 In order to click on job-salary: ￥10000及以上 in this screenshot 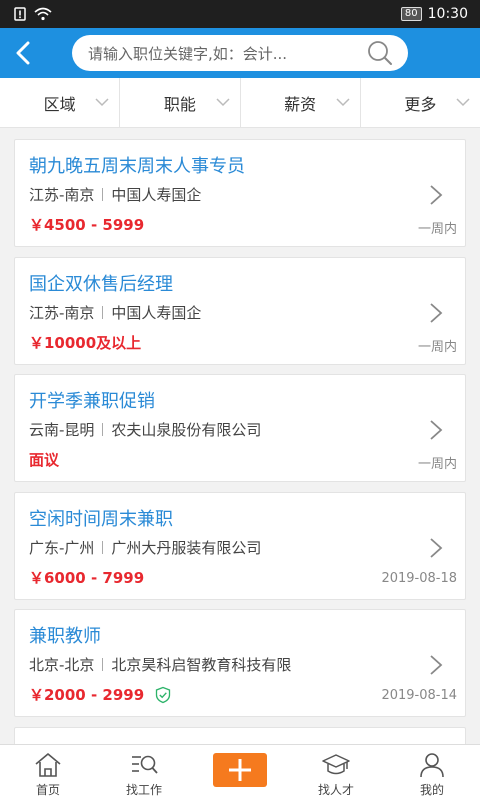, I will do `click(85, 342)`.